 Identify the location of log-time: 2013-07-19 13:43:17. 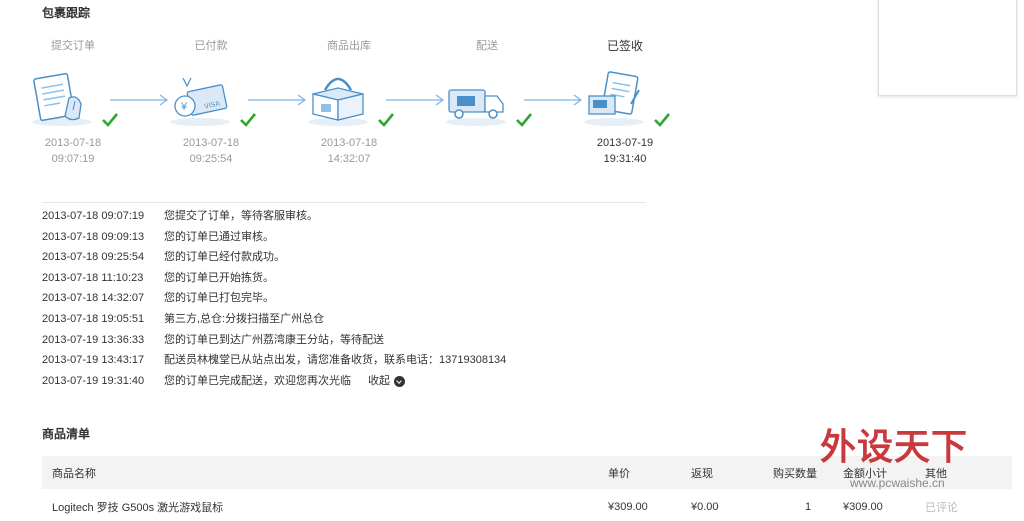
(93, 360).